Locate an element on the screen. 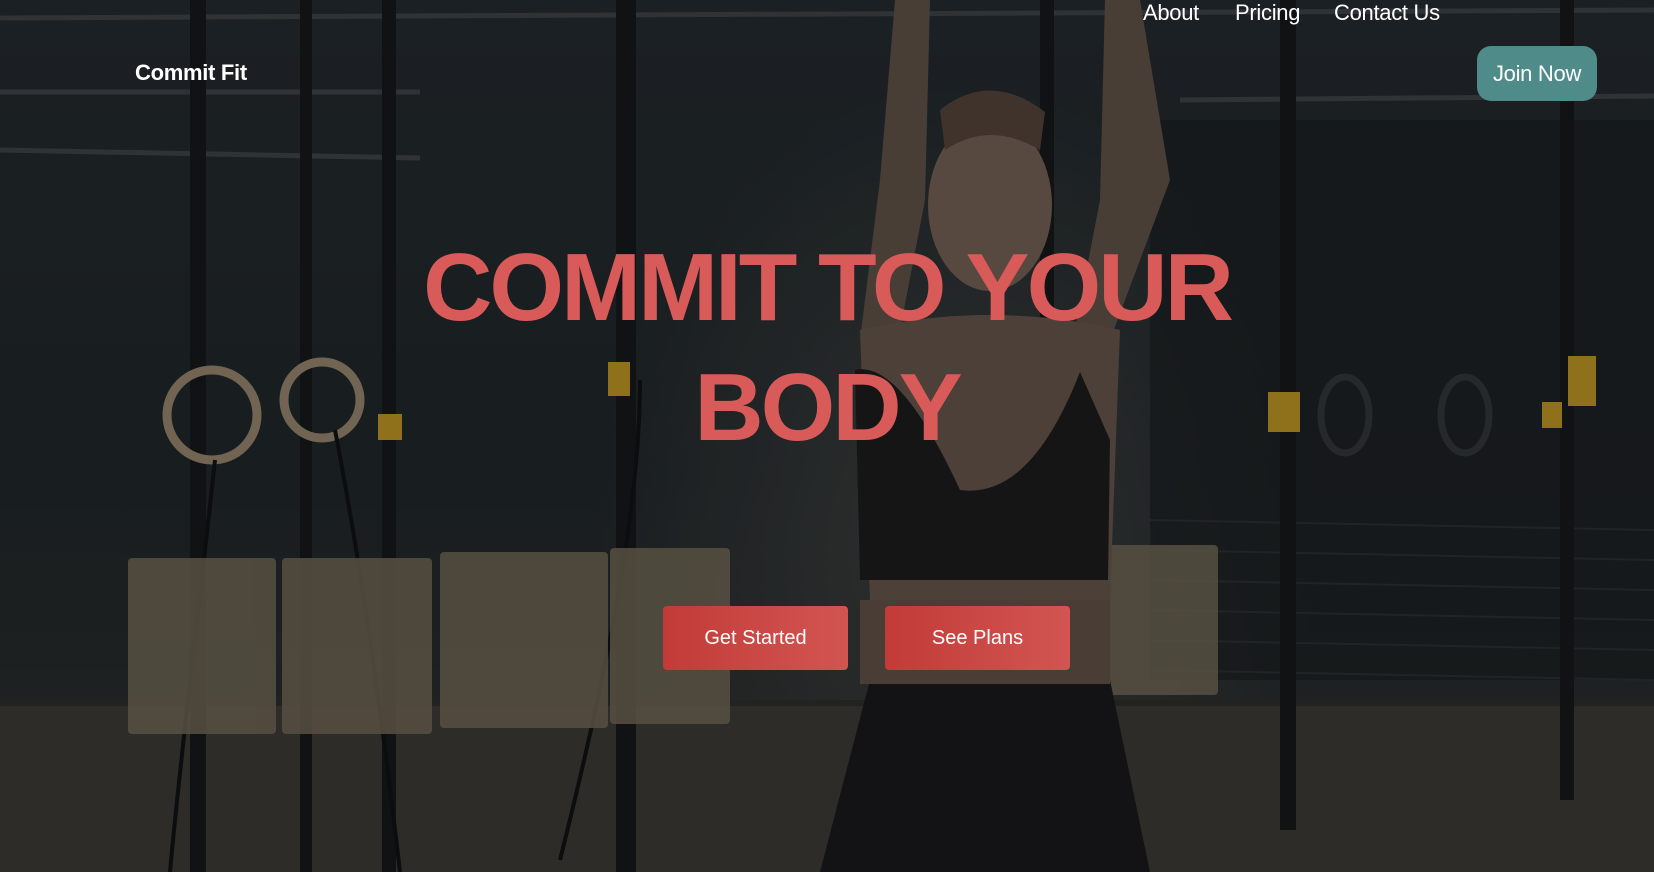  get-started-button: Get Started is located at coordinates (755, 638).